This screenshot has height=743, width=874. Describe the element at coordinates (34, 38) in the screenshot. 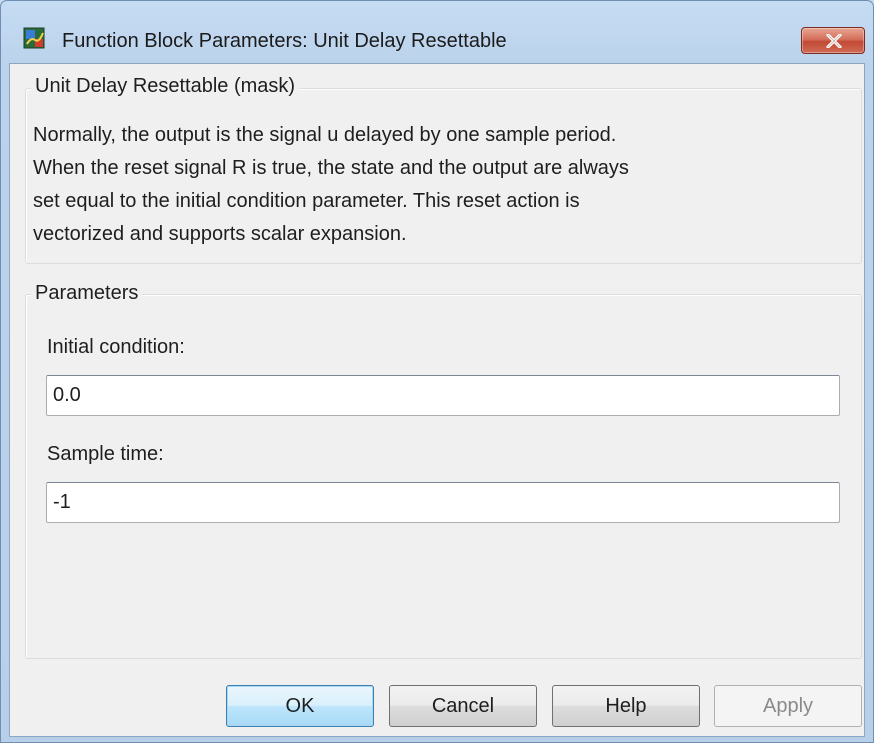

I see `simulink-block-icon` at that location.